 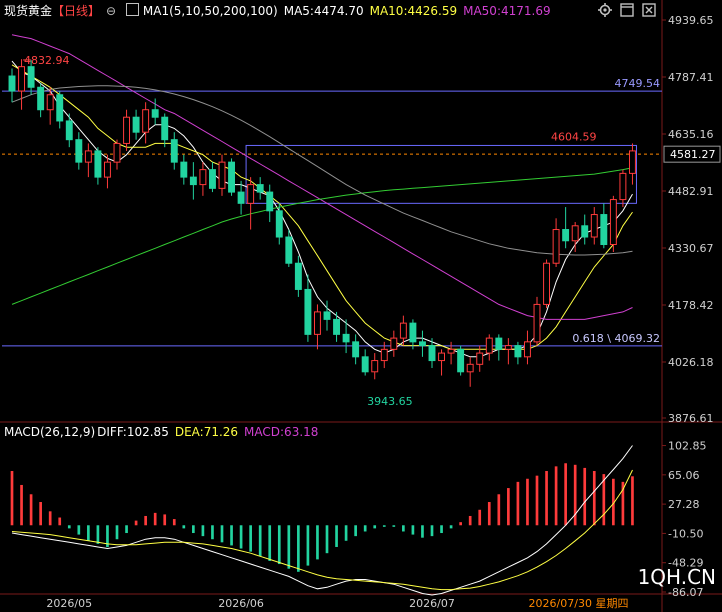 I want to click on macd-macd-value: MACD:63.18, so click(x=281, y=432).